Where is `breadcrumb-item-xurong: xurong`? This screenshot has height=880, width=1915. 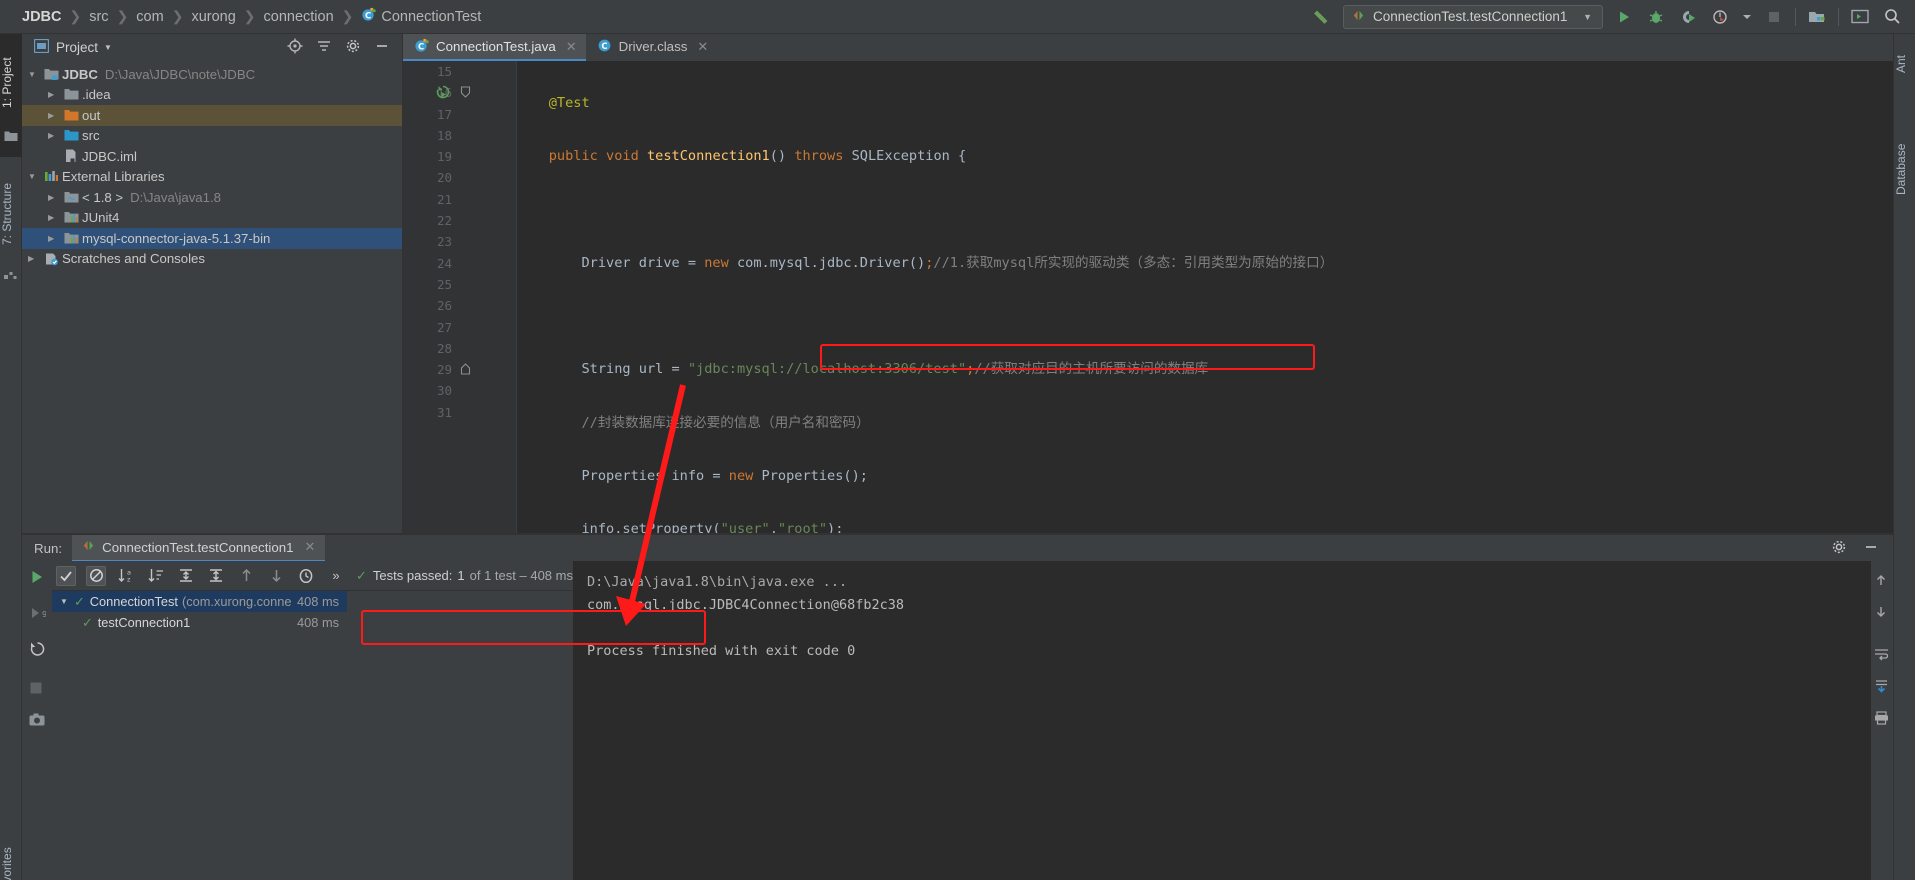 breadcrumb-item-xurong: xurong is located at coordinates (213, 17).